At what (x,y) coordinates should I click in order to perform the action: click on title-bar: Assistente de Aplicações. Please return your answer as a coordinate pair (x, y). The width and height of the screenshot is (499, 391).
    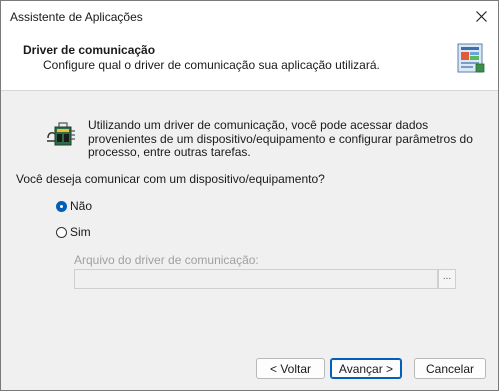
    Looking at the image, I should click on (249, 16).